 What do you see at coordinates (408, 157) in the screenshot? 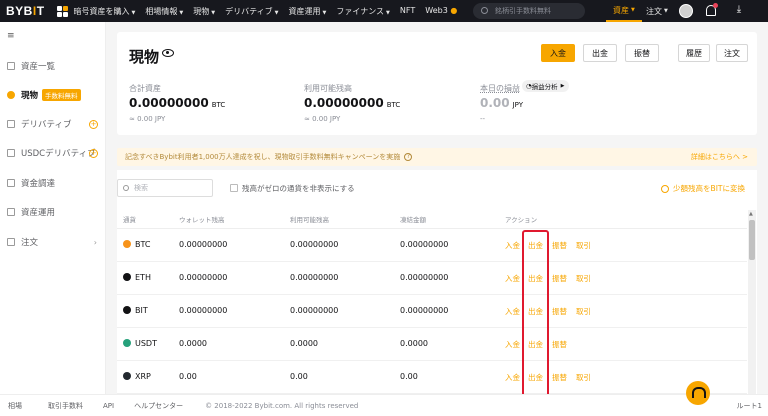
I see `help-icon: ?` at bounding box center [408, 157].